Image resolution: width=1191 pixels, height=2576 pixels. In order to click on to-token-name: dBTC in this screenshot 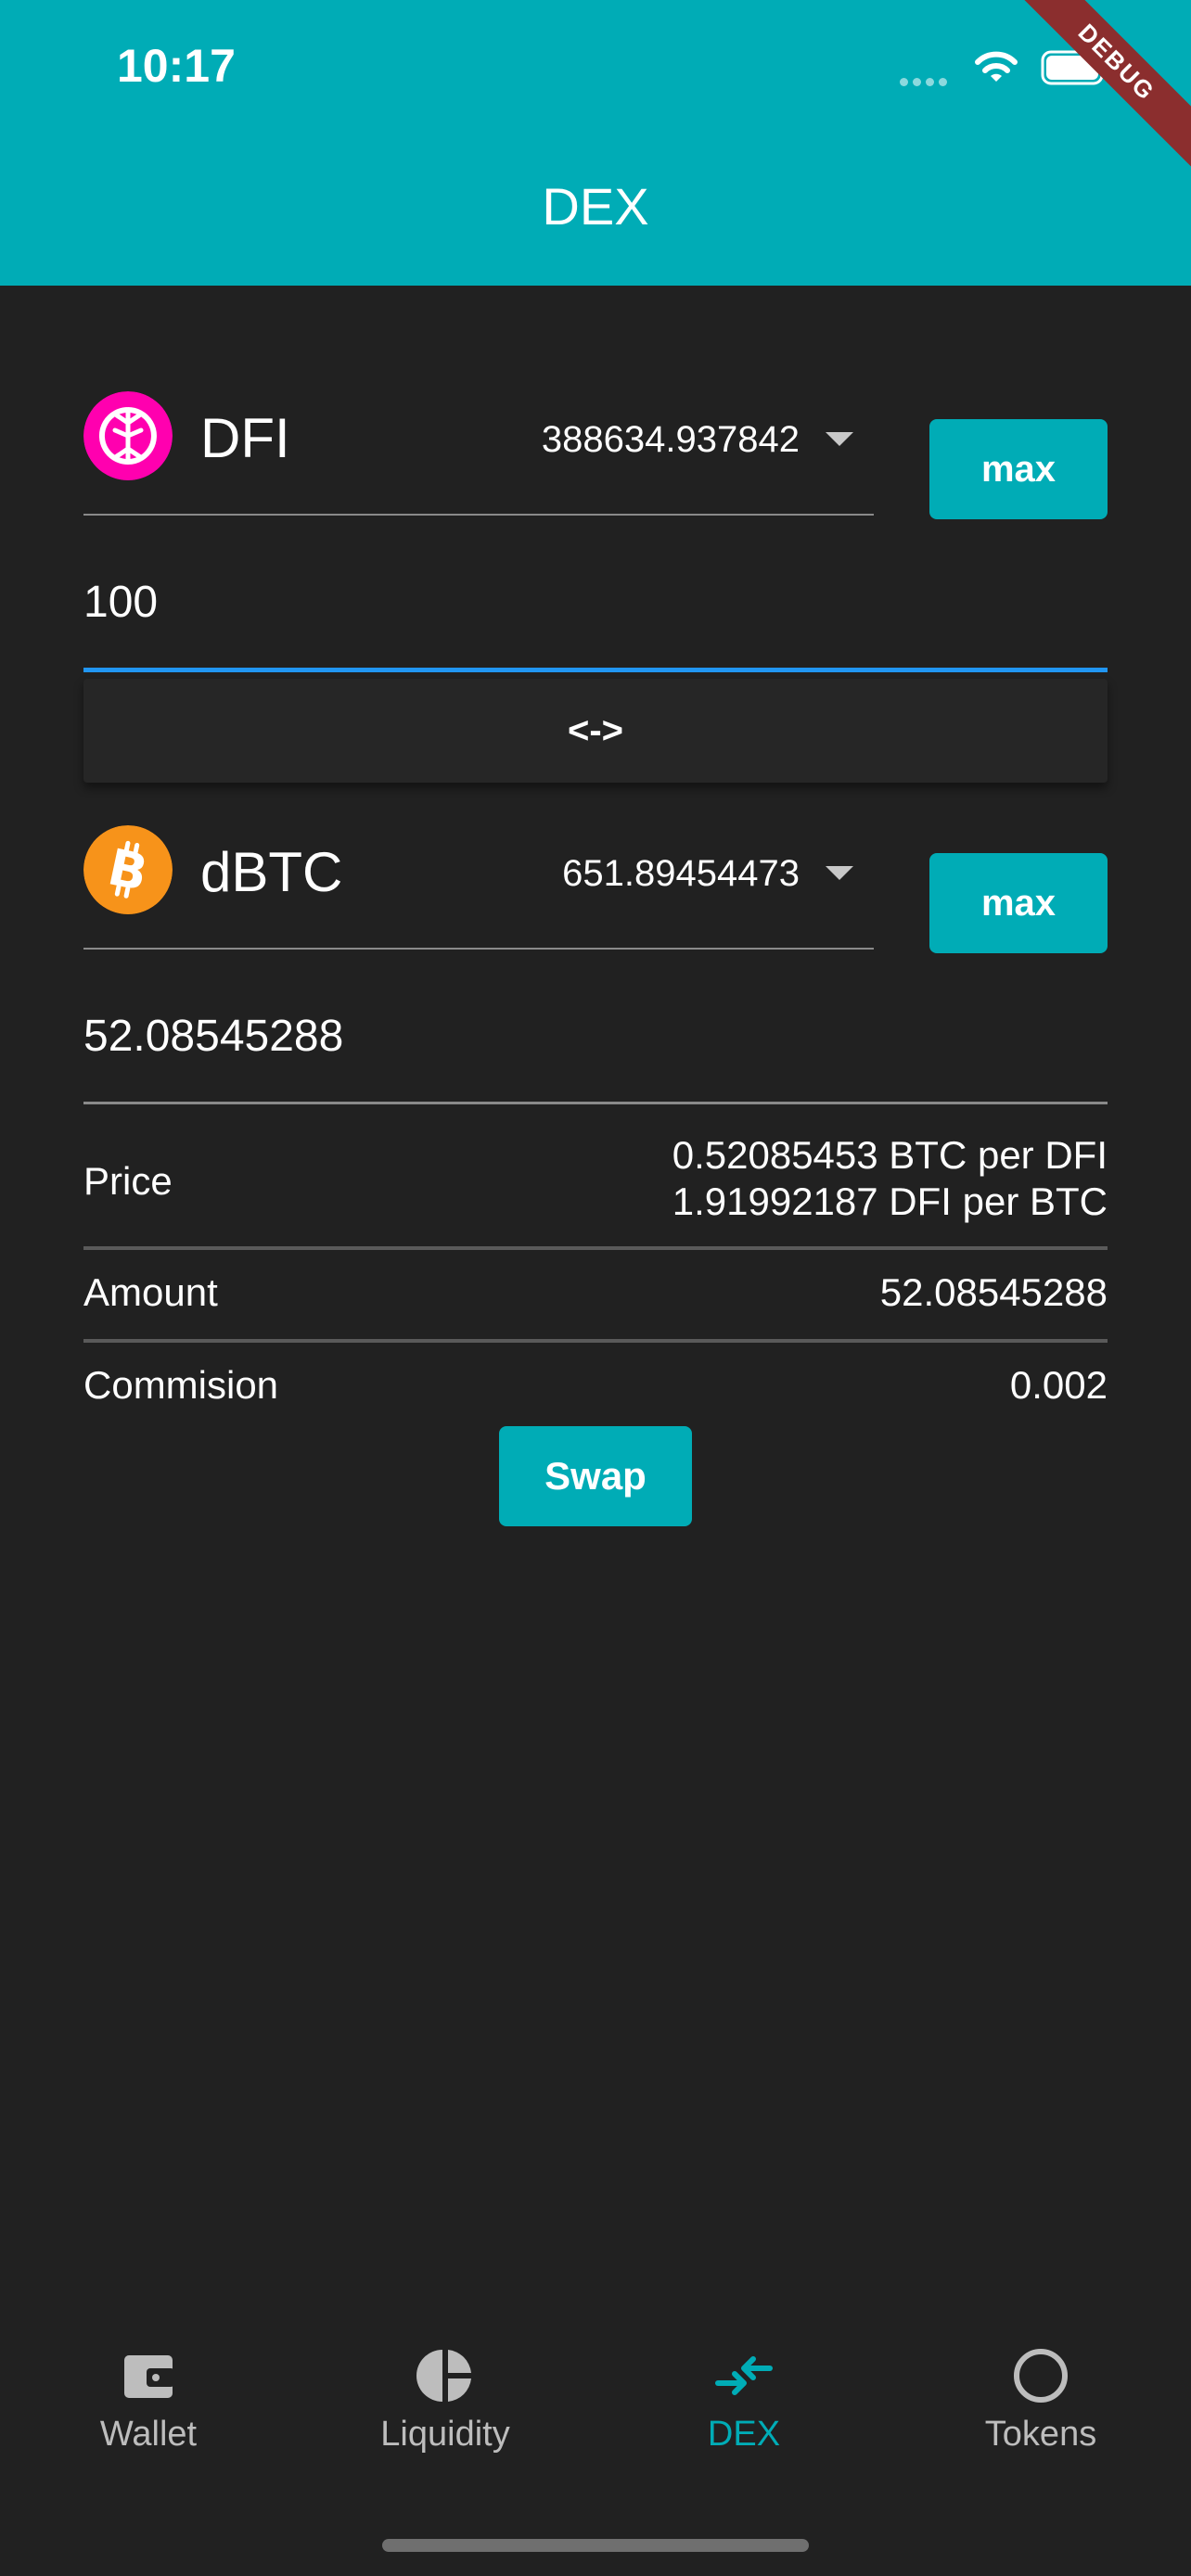, I will do `click(271, 872)`.